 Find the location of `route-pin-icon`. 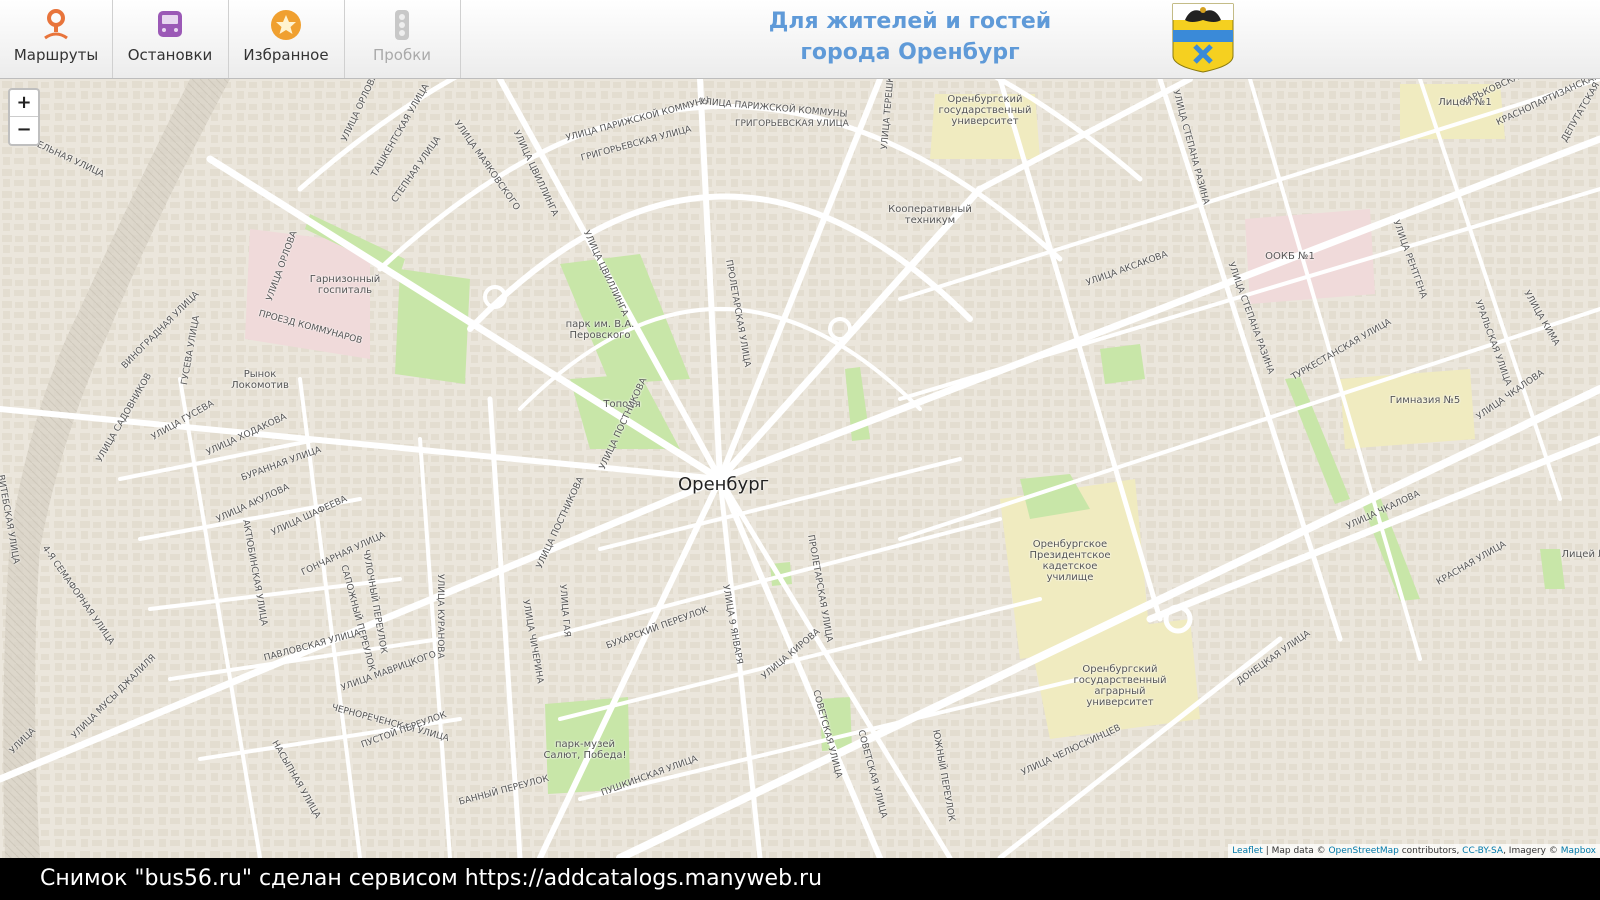

route-pin-icon is located at coordinates (56, 25).